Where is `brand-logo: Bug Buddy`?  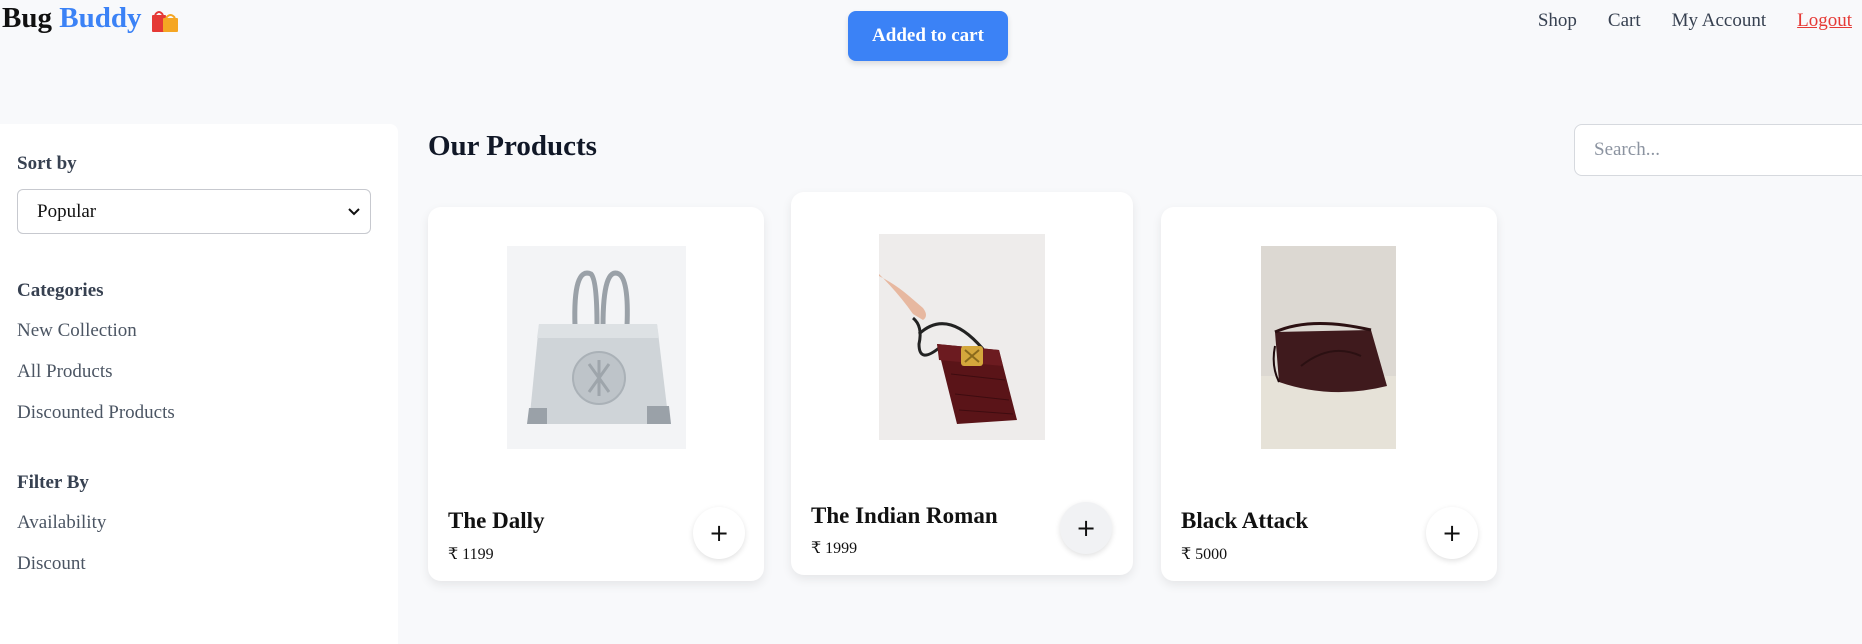 brand-logo: Bug Buddy is located at coordinates (91, 18).